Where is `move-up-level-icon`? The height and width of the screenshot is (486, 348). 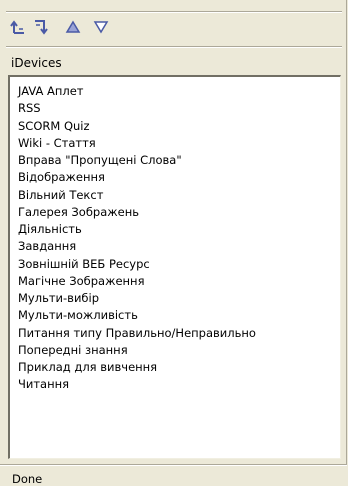
move-up-level-icon is located at coordinates (17, 27).